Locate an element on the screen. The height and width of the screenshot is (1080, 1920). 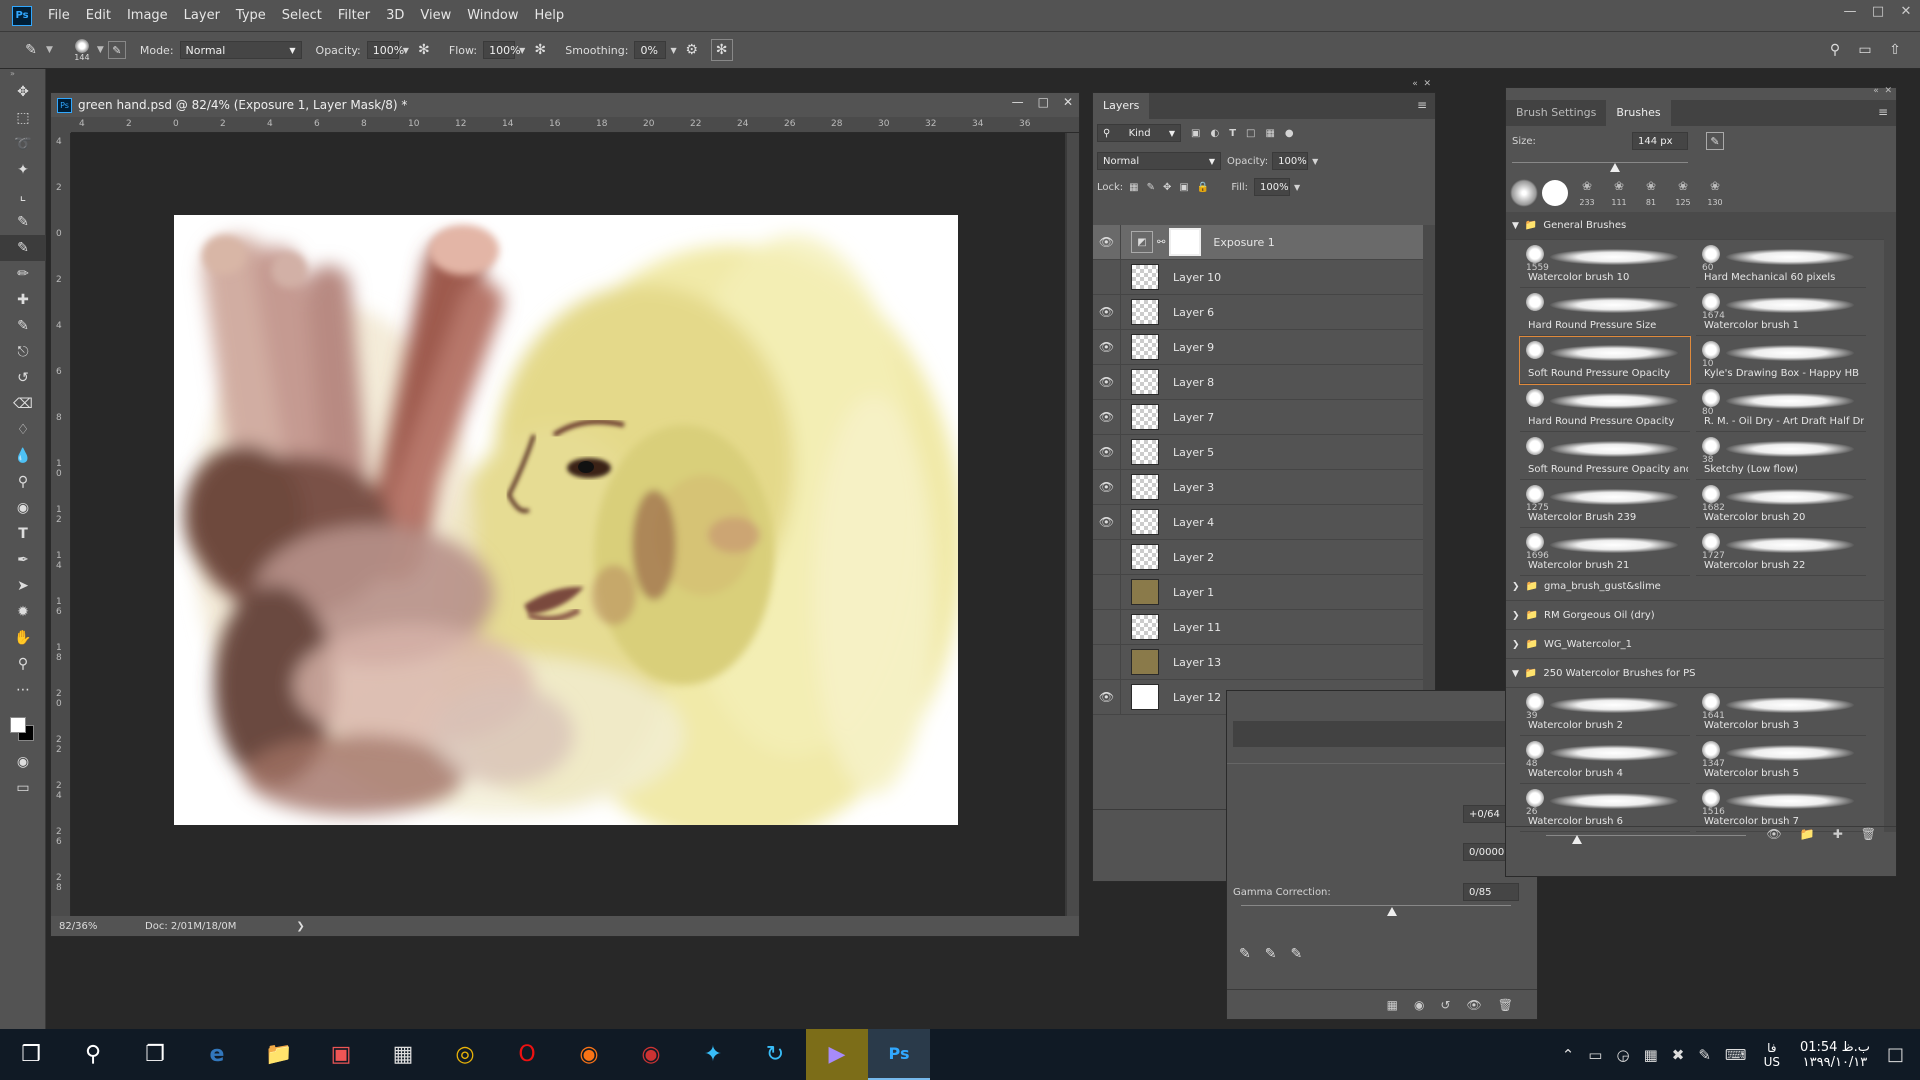
new-group-icon: 📁 is located at coordinates (1807, 834).